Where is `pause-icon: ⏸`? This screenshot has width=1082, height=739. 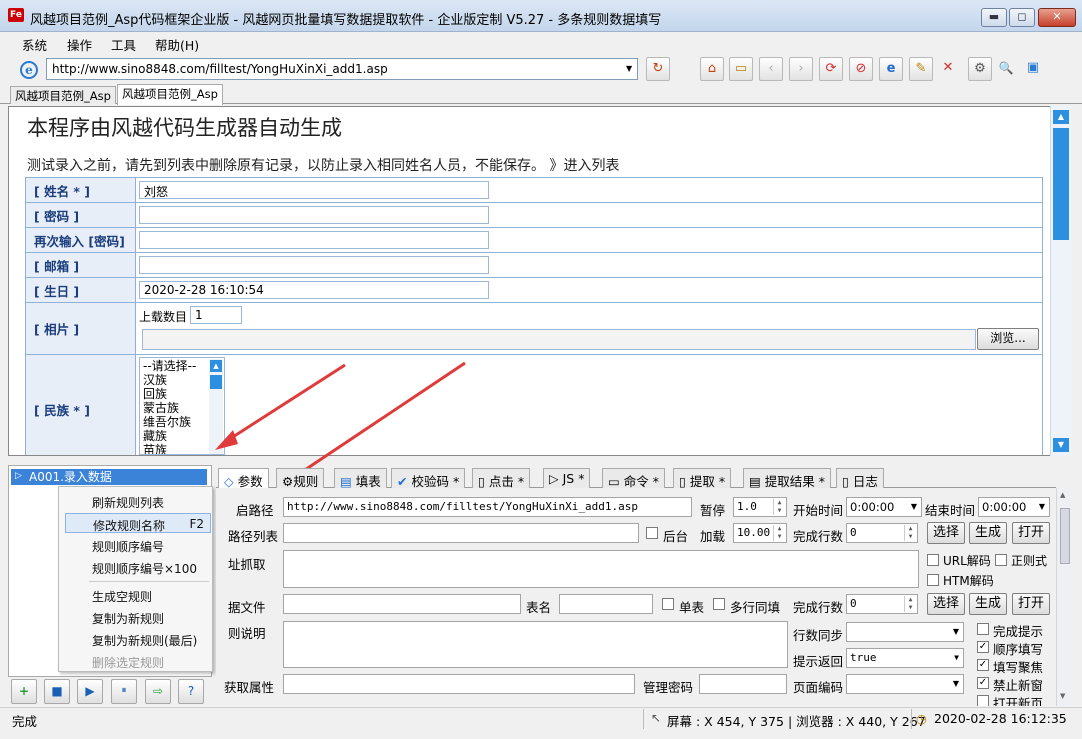 pause-icon: ⏸ is located at coordinates (124, 691).